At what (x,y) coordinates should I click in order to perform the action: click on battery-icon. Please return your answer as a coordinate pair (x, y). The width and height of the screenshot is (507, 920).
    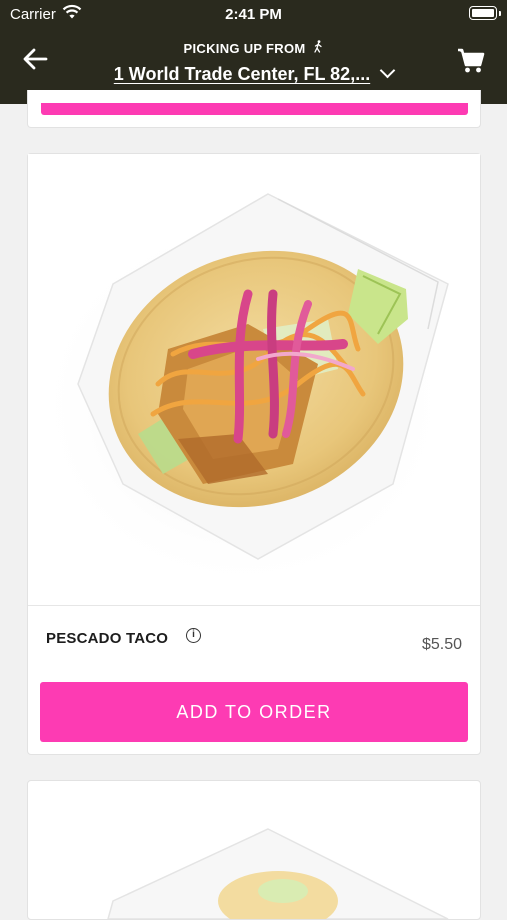
    Looking at the image, I should click on (485, 13).